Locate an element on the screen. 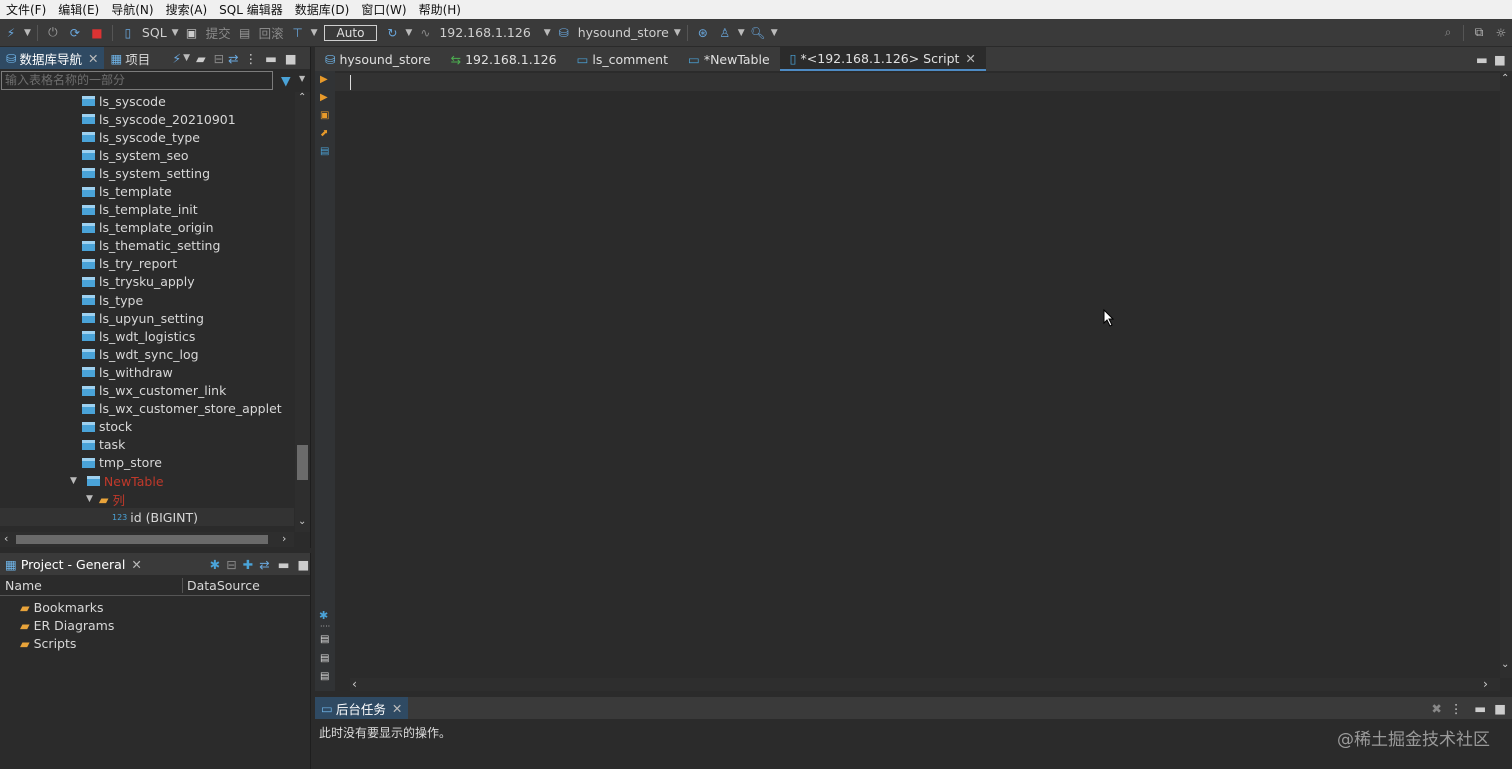 Image resolution: width=1512 pixels, height=769 pixels. refresh-icon: ↻ is located at coordinates (392, 33).